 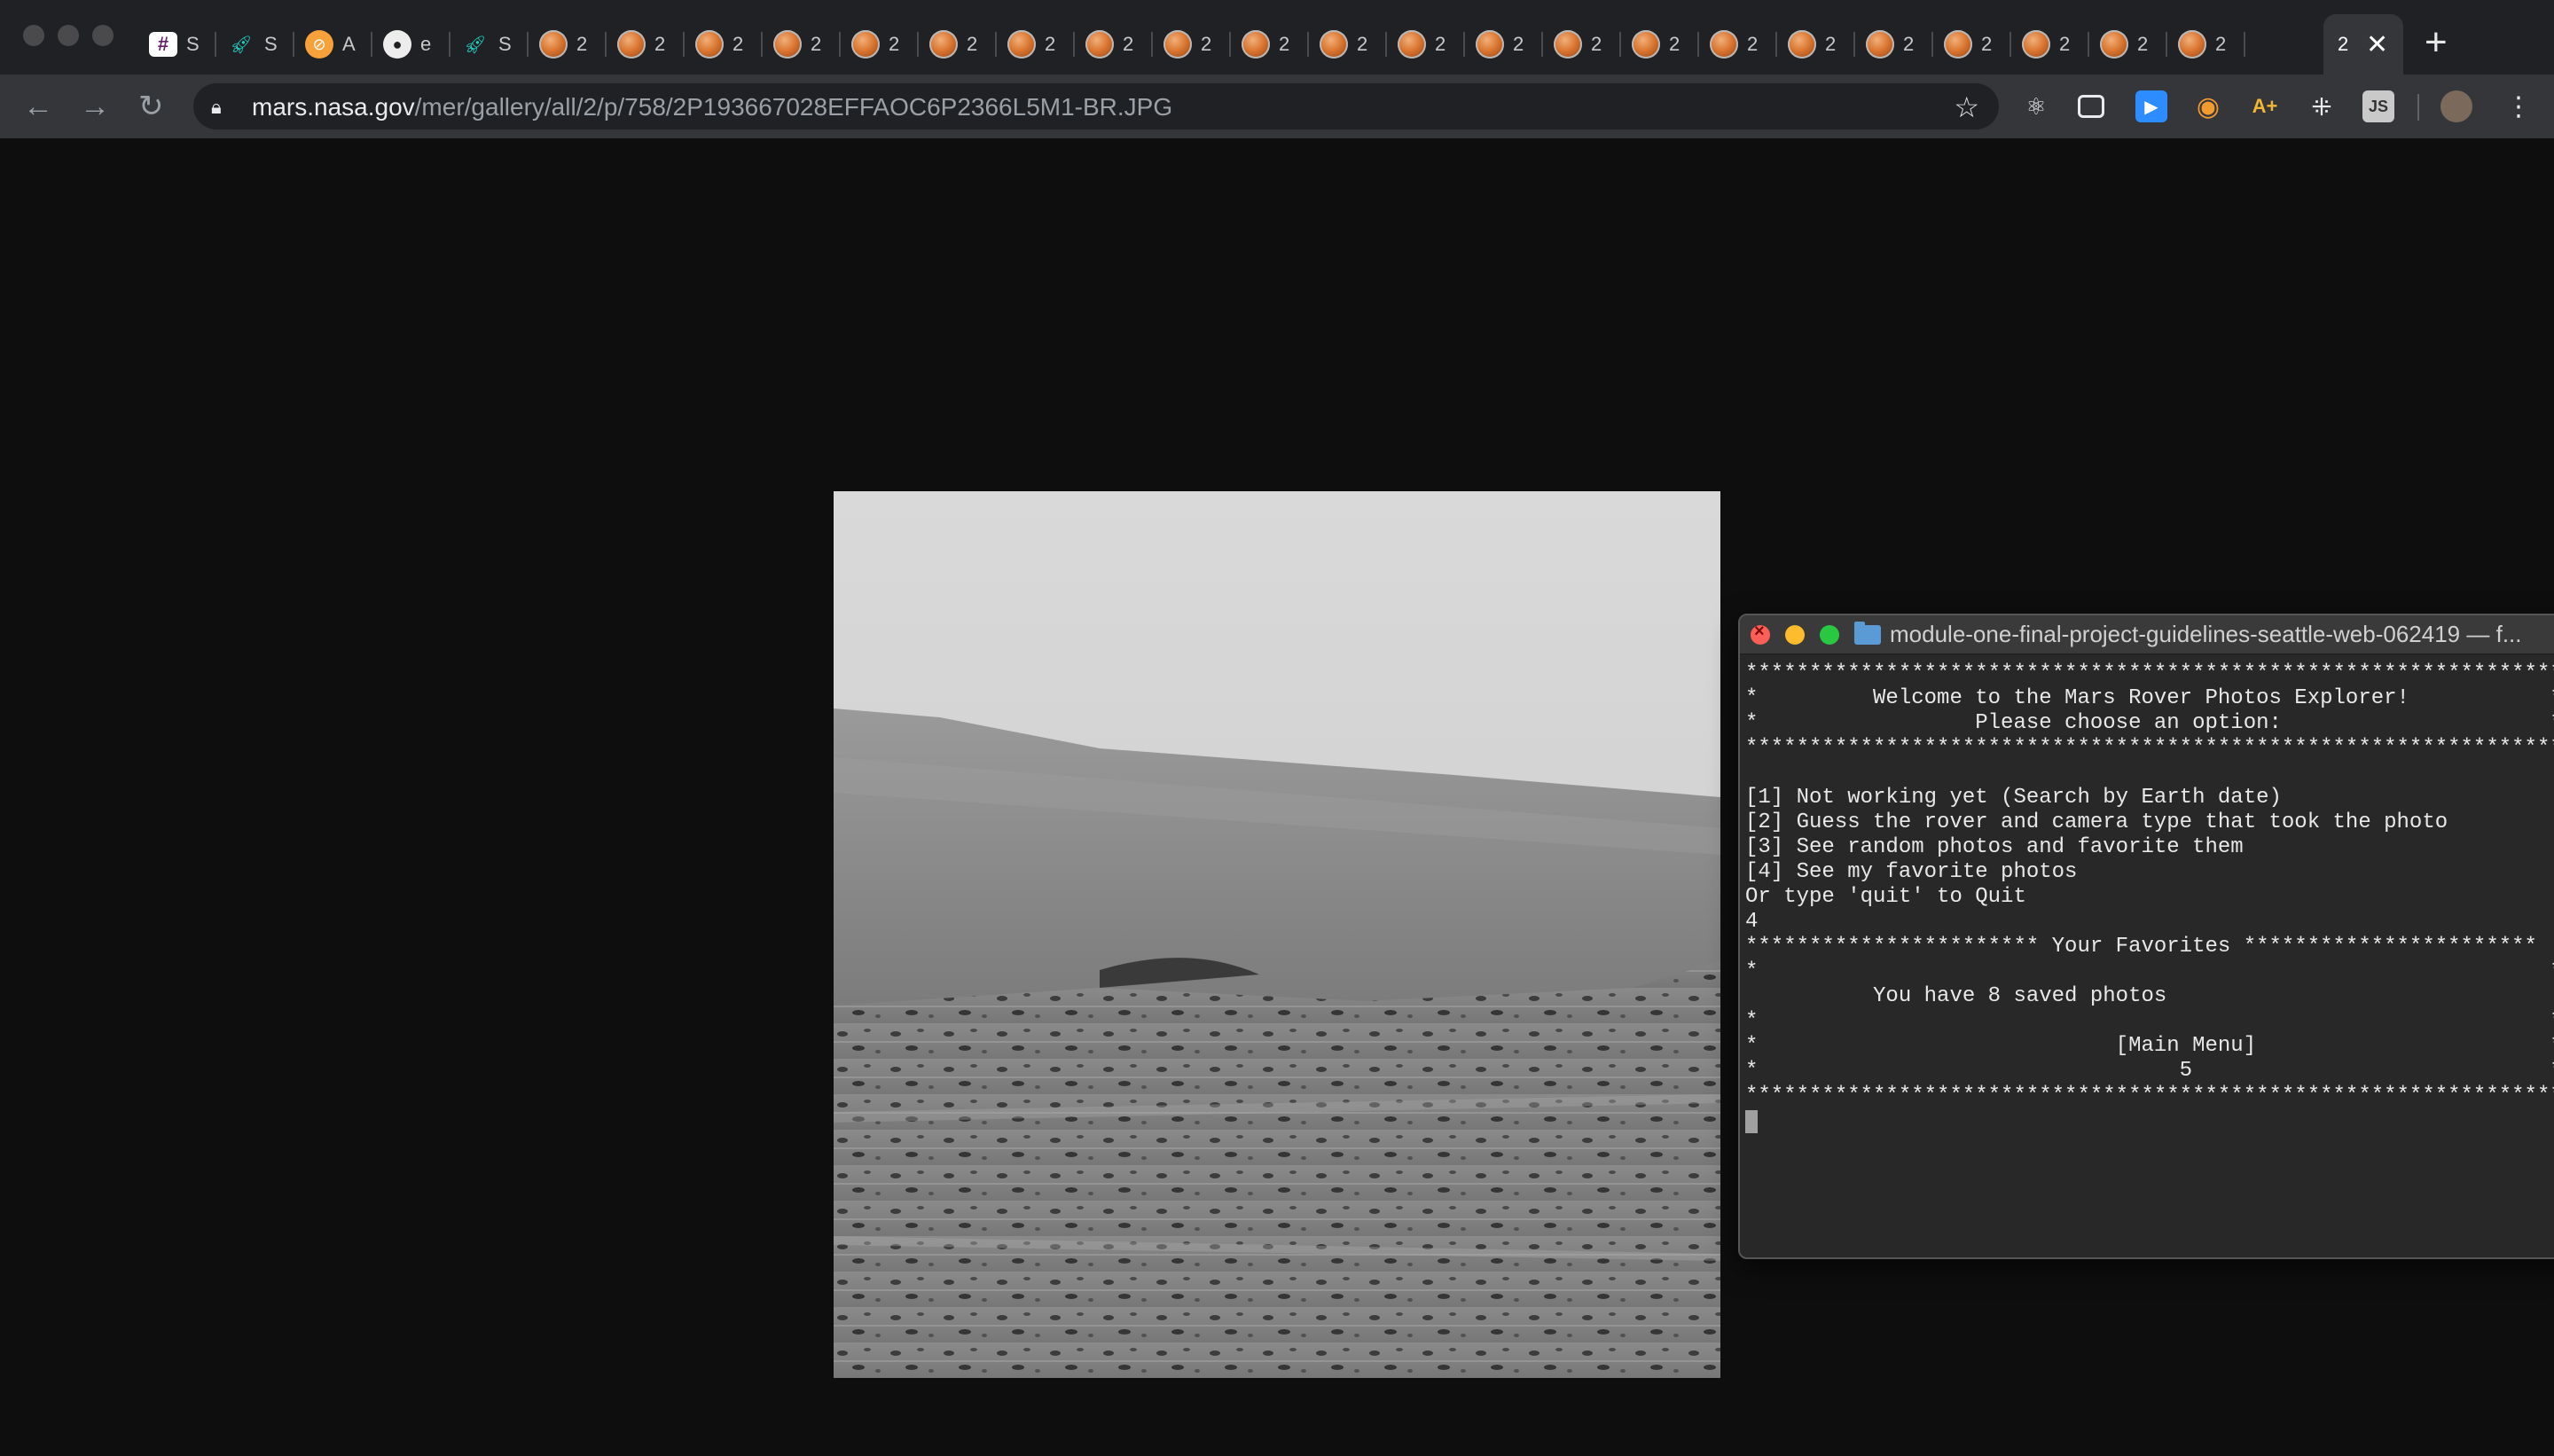 What do you see at coordinates (1582, 44) in the screenshot?
I see `tab-18: 2` at bounding box center [1582, 44].